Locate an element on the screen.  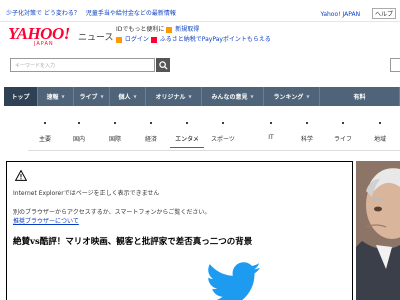
nav-item-label: みんなの意見 is located at coordinates (229, 97).